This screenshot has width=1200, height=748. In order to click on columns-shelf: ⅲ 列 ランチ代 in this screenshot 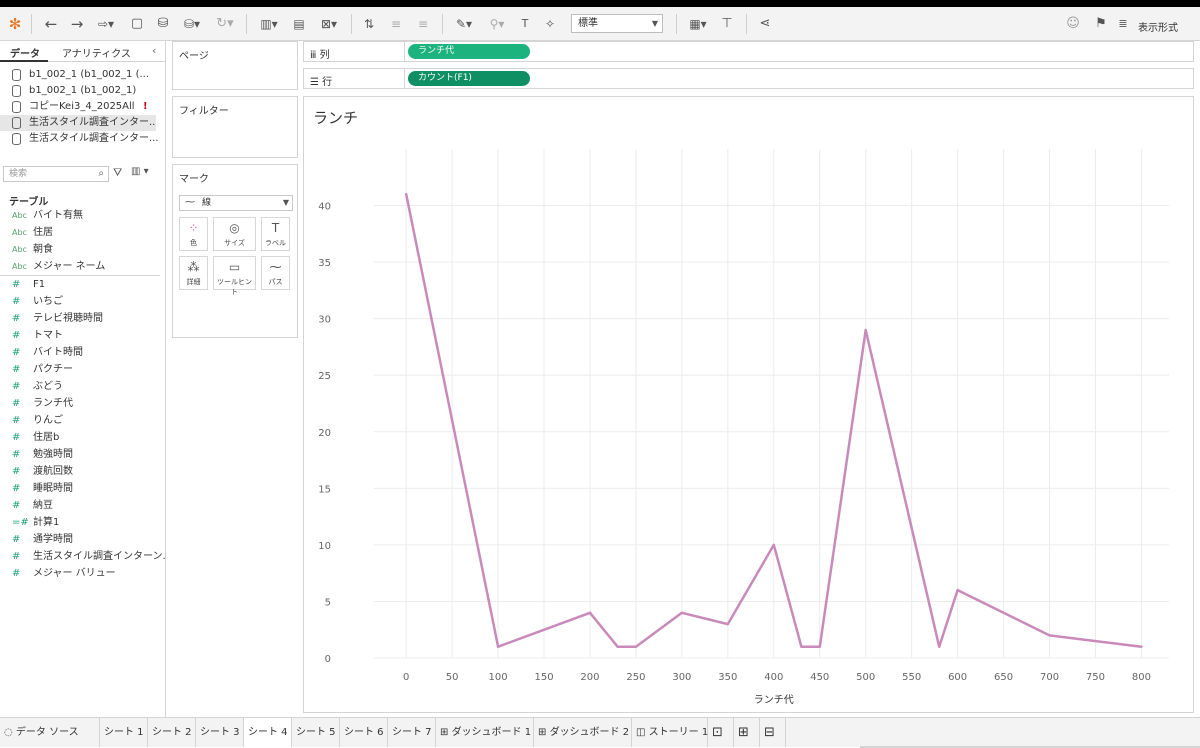, I will do `click(748, 51)`.